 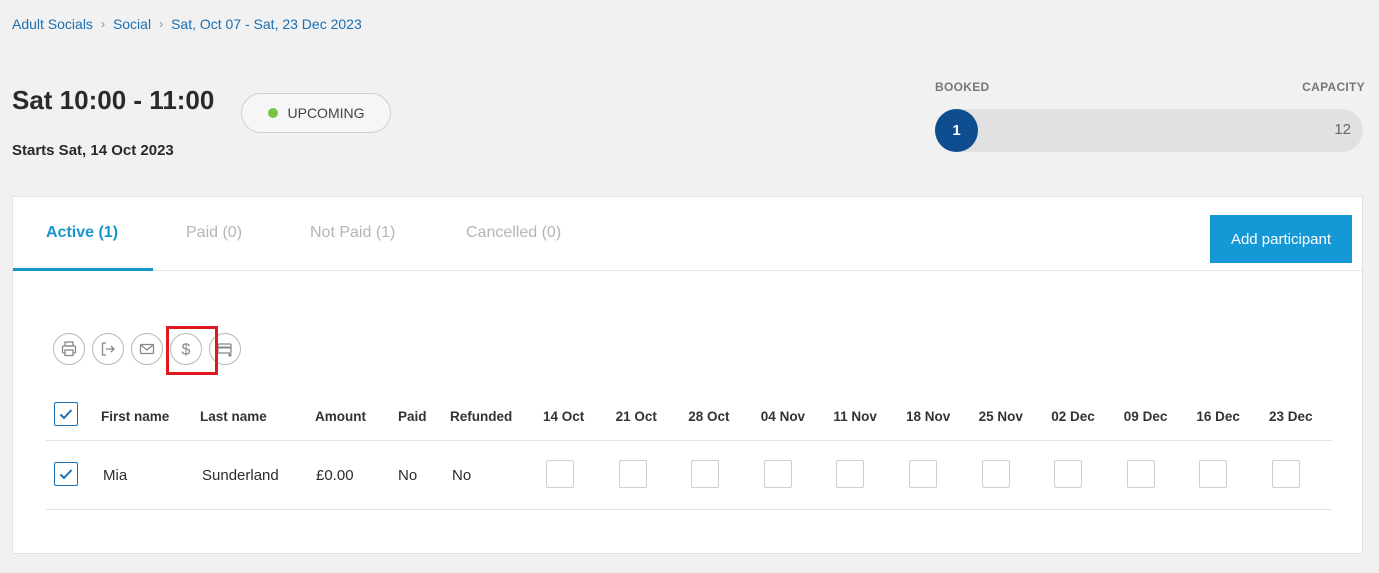 I want to click on column-date: 18 Nov, so click(x=928, y=416).